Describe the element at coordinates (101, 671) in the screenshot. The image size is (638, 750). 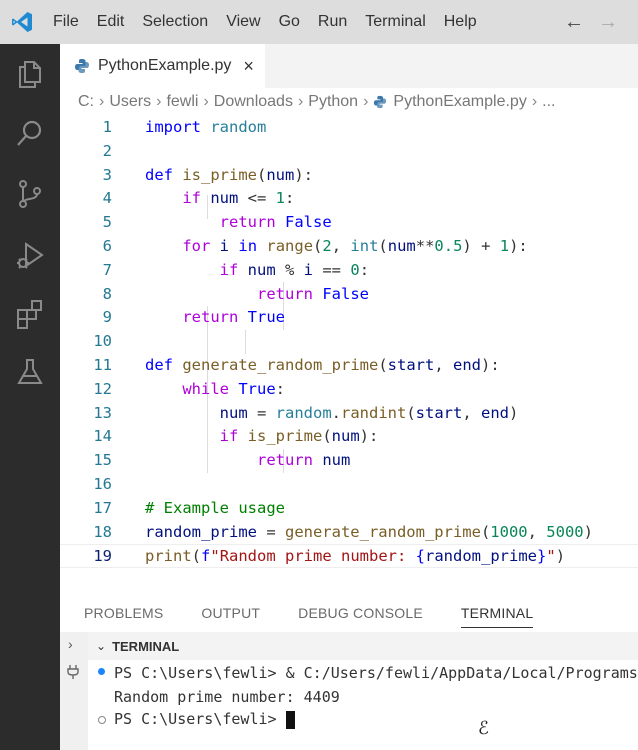
I see `command-success-dot-icon` at that location.